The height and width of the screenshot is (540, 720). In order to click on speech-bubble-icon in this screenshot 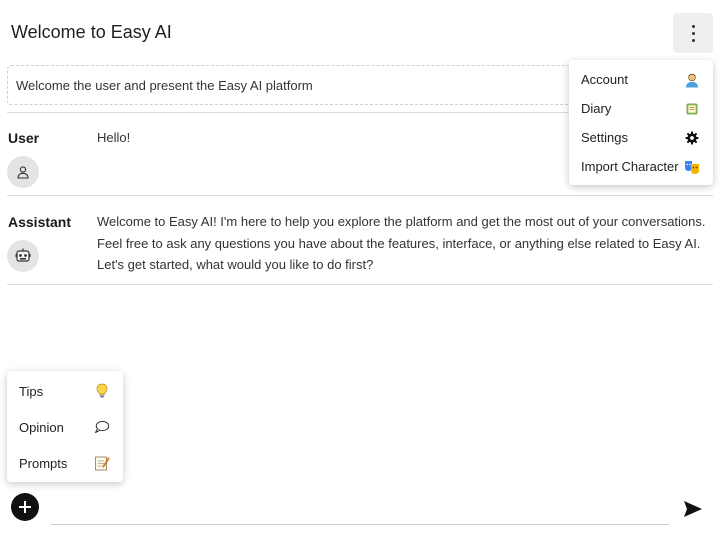, I will do `click(102, 427)`.